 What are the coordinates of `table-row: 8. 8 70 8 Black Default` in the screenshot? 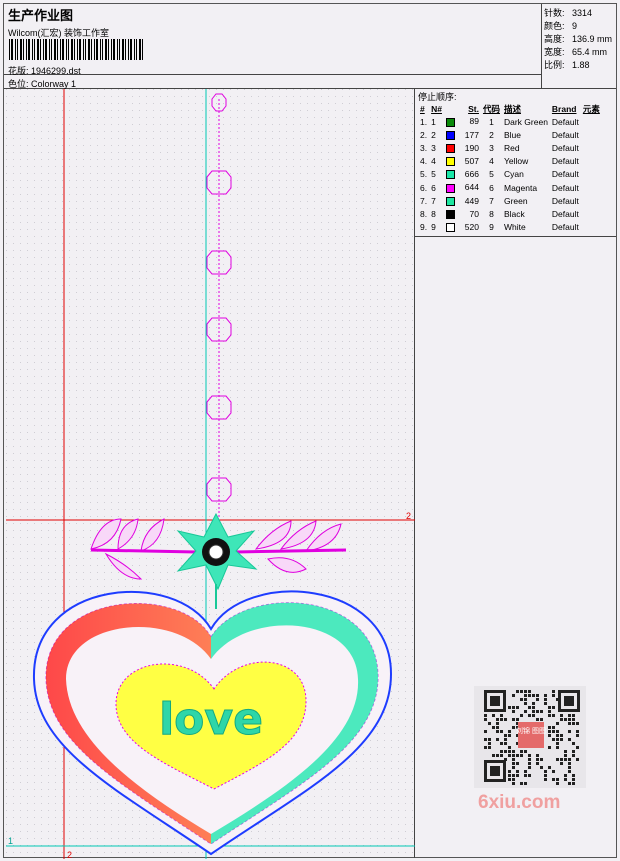 It's located at (510, 213).